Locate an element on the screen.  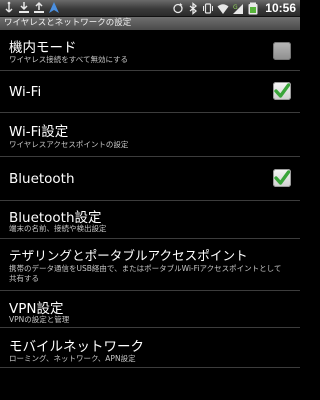
bluetooth-icon is located at coordinates (193, 8).